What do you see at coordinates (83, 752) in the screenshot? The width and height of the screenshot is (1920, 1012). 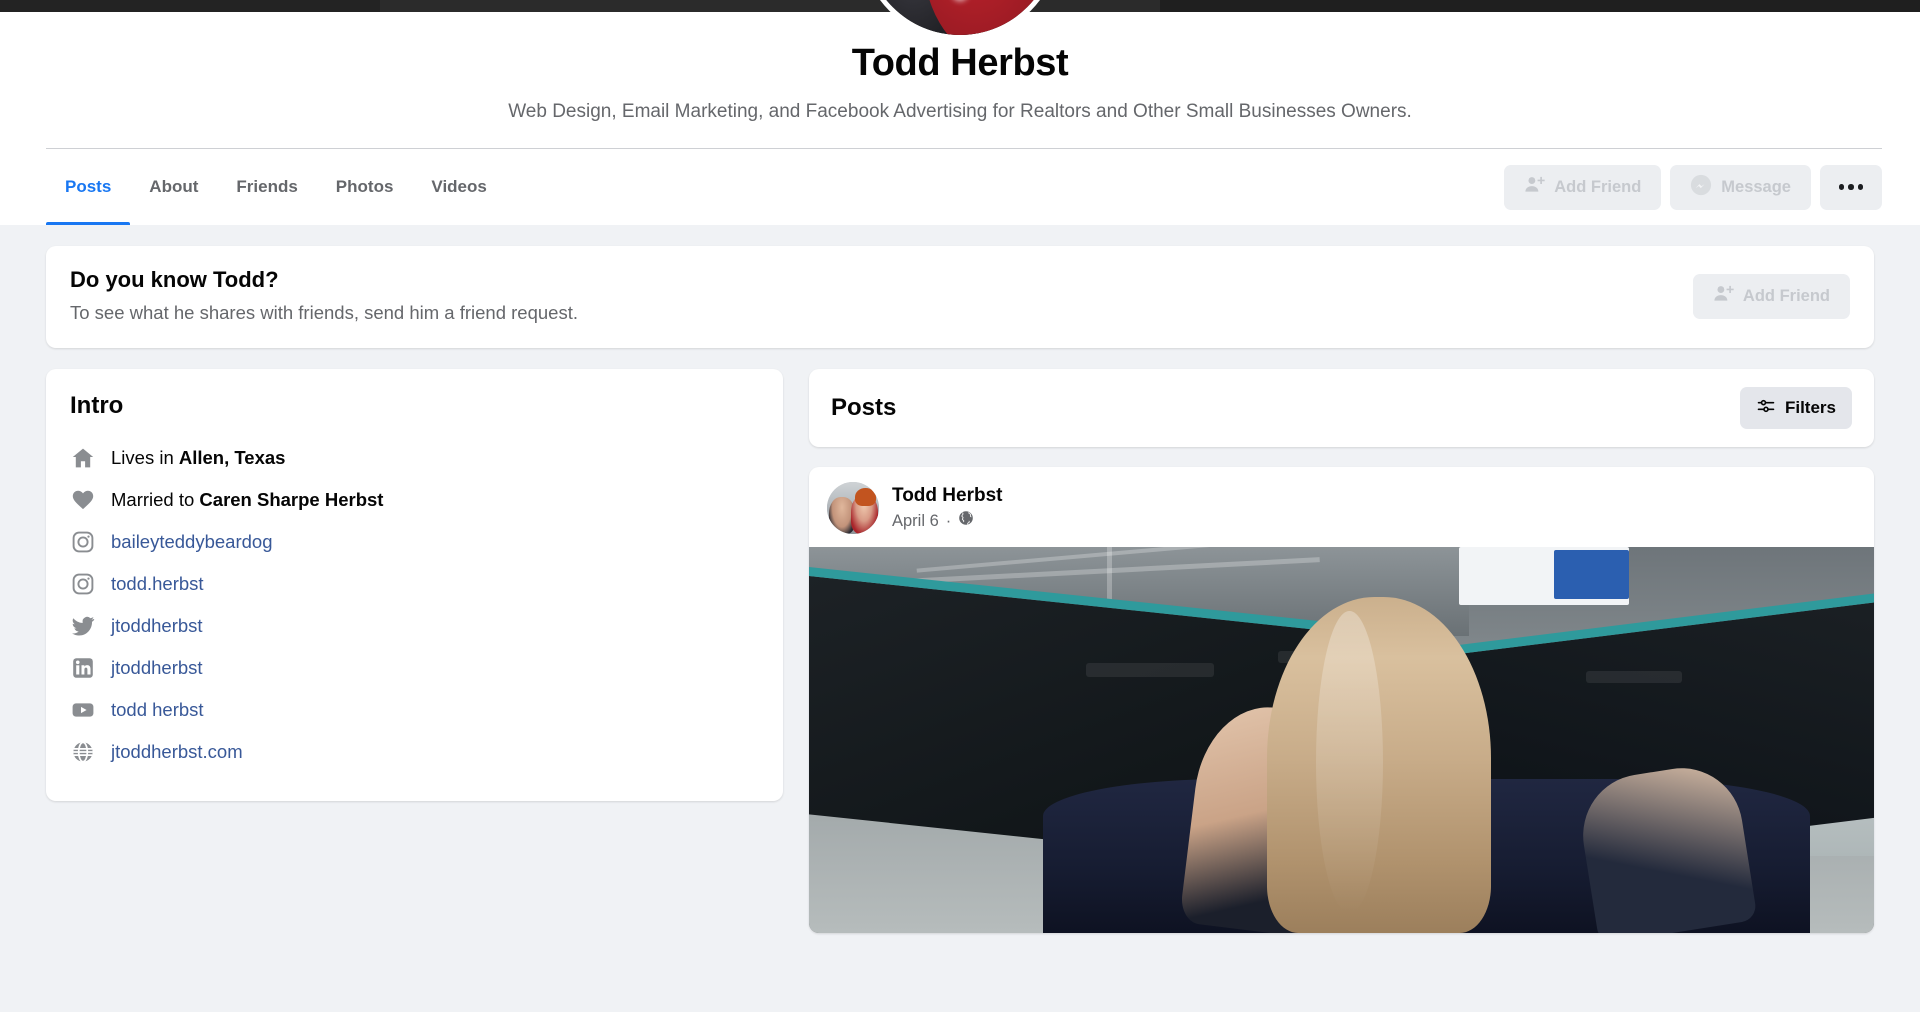 I see `website-icon` at bounding box center [83, 752].